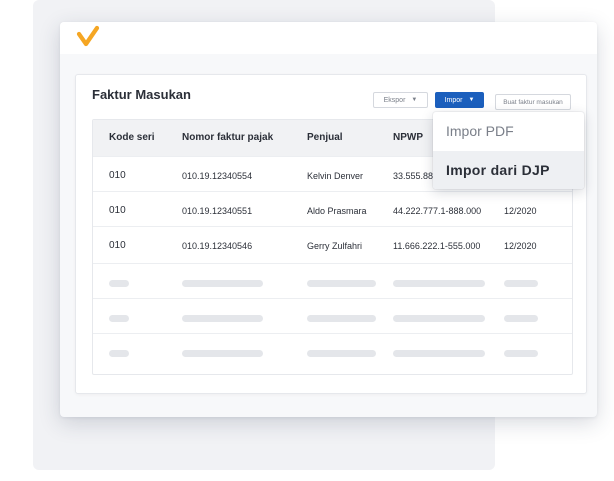 This screenshot has width=614, height=481. I want to click on impor-button: Impor ▼, so click(459, 100).